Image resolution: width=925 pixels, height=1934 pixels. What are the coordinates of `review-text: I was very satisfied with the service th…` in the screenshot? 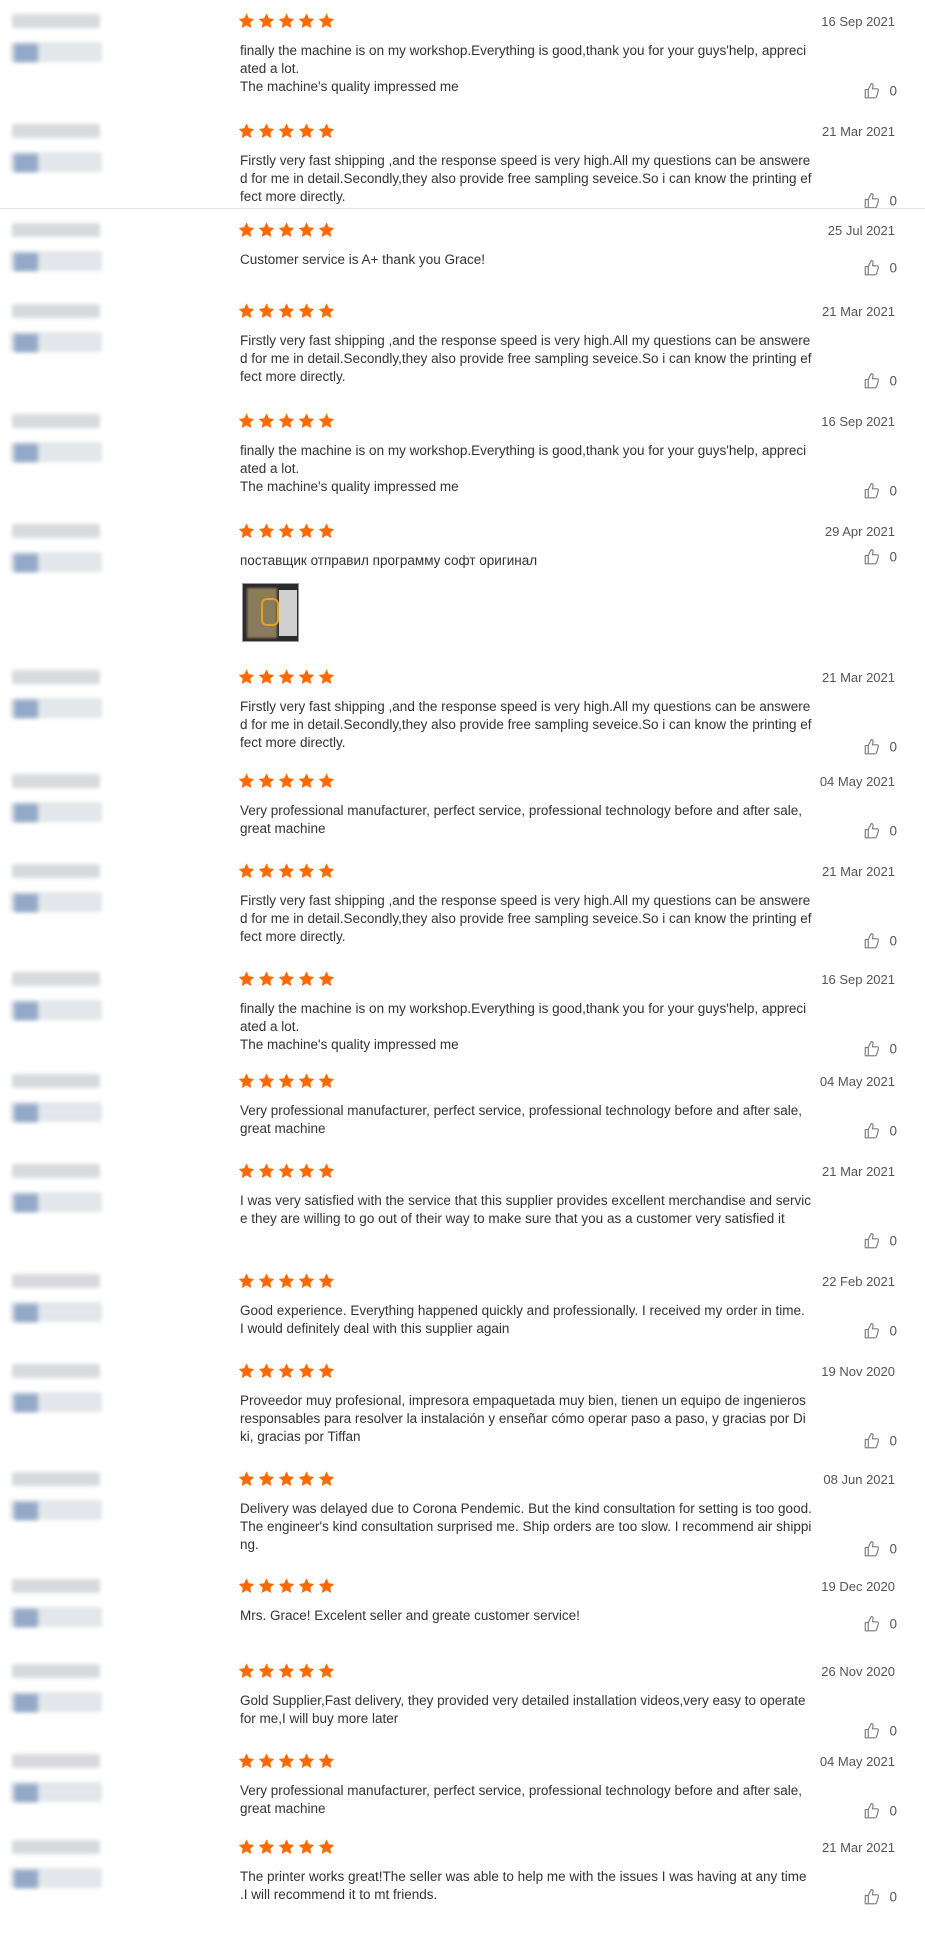 It's located at (526, 1209).